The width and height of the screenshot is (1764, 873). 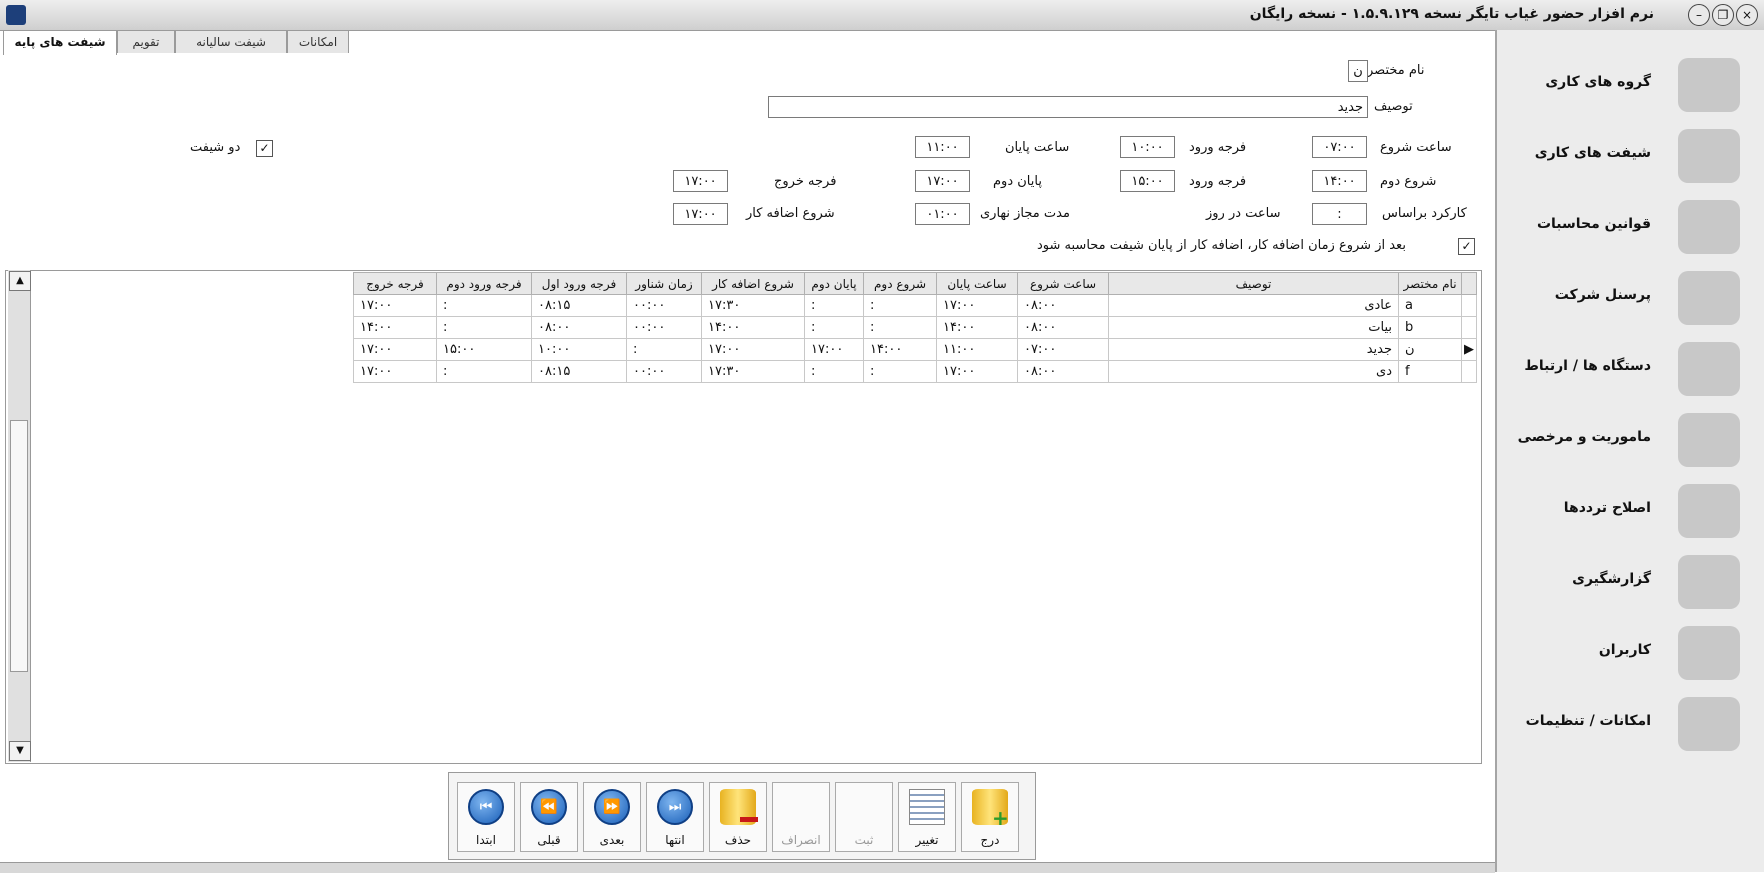 I want to click on description-field: جدید, so click(x=1068, y=107).